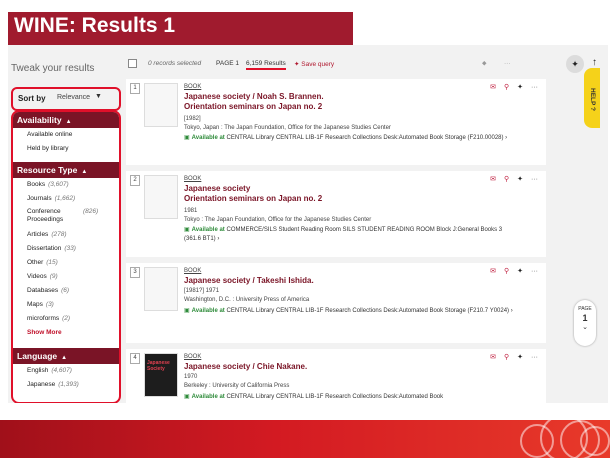  I want to click on records-selected: 0 records selected, so click(175, 63).